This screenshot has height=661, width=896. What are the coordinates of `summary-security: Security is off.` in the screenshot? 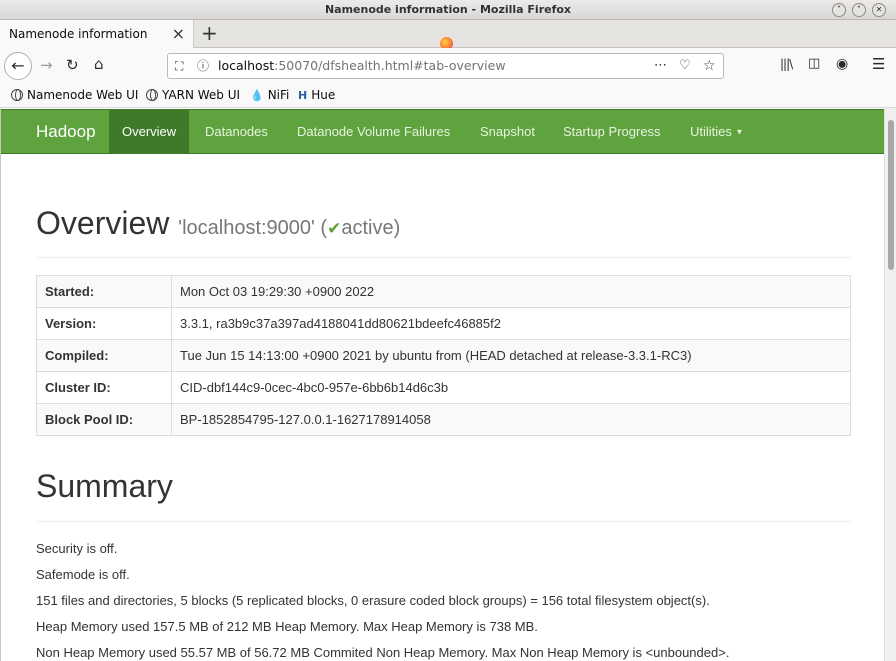 It's located at (77, 548).